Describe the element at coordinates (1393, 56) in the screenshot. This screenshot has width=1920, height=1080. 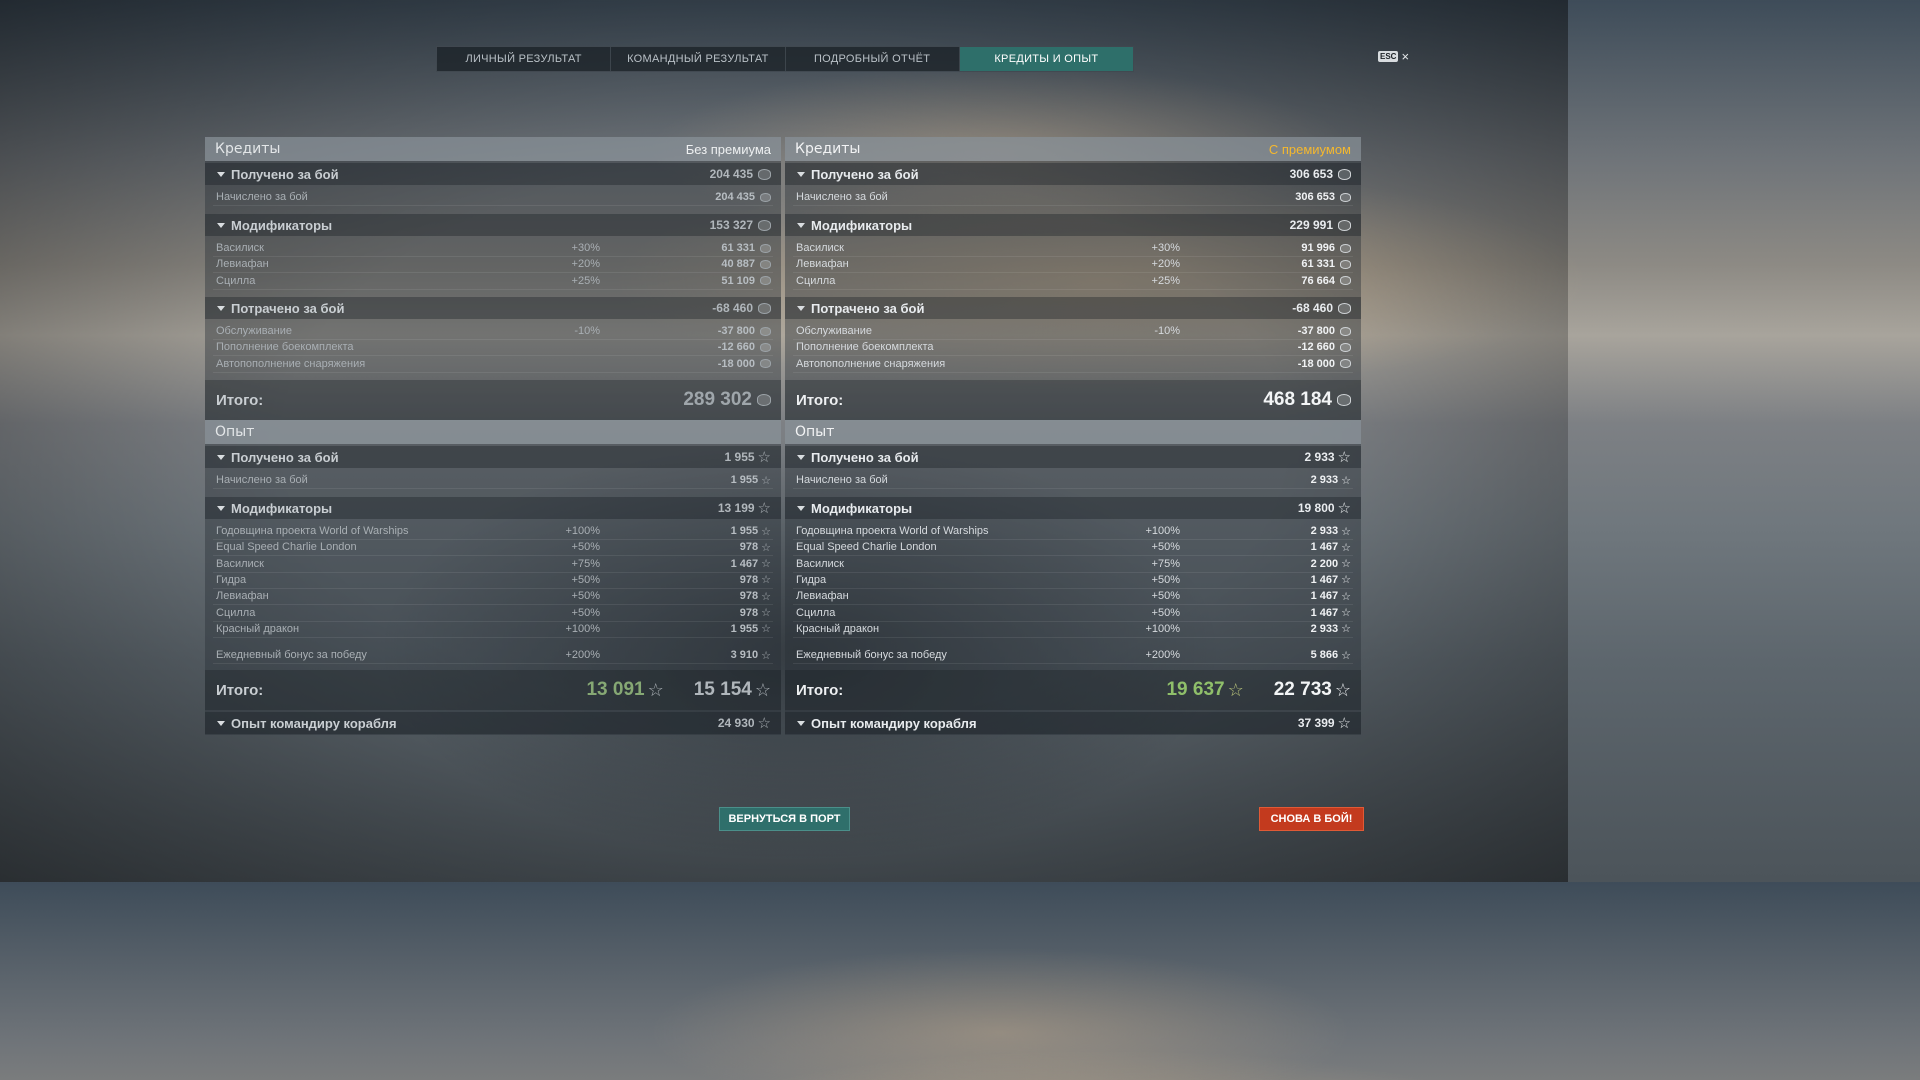
I see `close-button: ESC ×` at that location.